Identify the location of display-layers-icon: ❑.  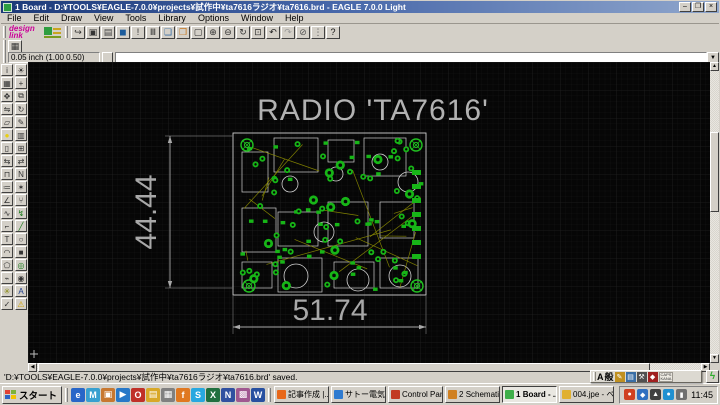
(168, 32).